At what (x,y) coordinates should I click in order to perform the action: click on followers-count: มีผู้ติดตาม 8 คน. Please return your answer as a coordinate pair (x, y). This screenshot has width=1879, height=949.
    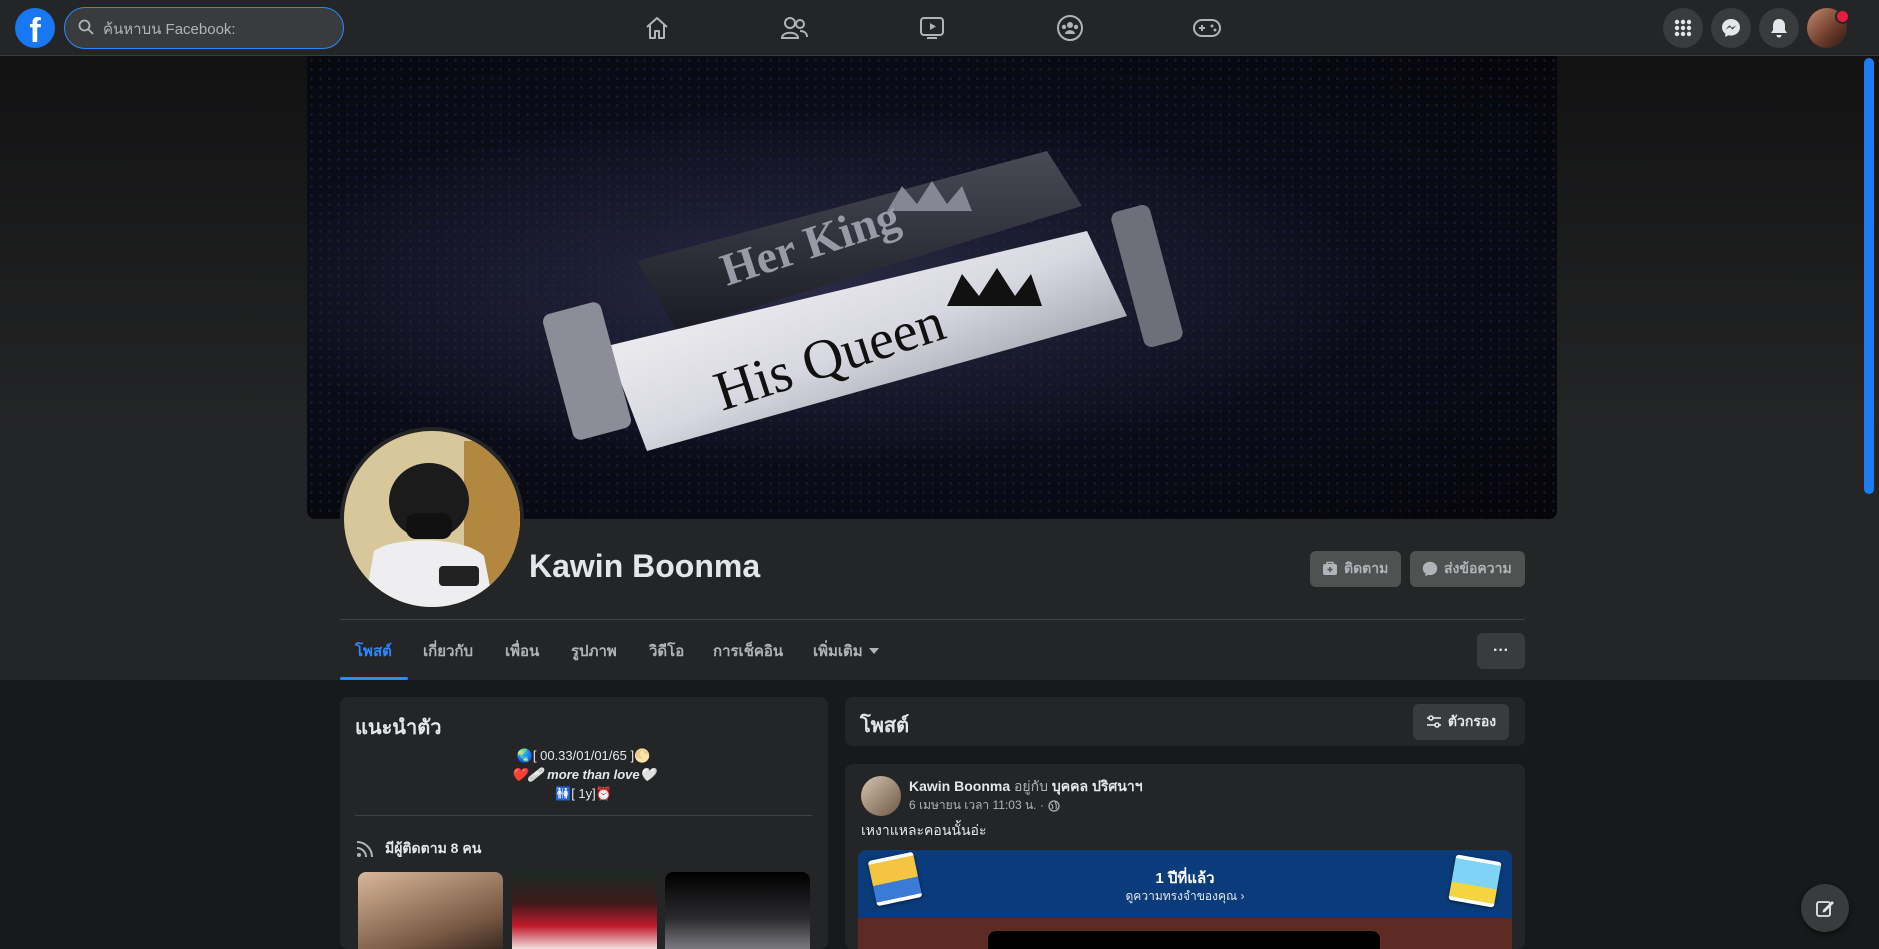
    Looking at the image, I should click on (433, 848).